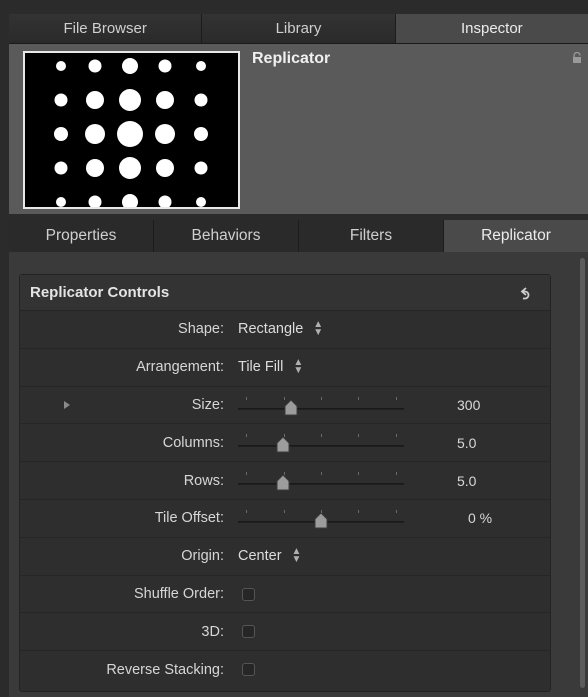  What do you see at coordinates (285, 595) in the screenshot?
I see `row-shuffle-order: Shuffle Order:` at bounding box center [285, 595].